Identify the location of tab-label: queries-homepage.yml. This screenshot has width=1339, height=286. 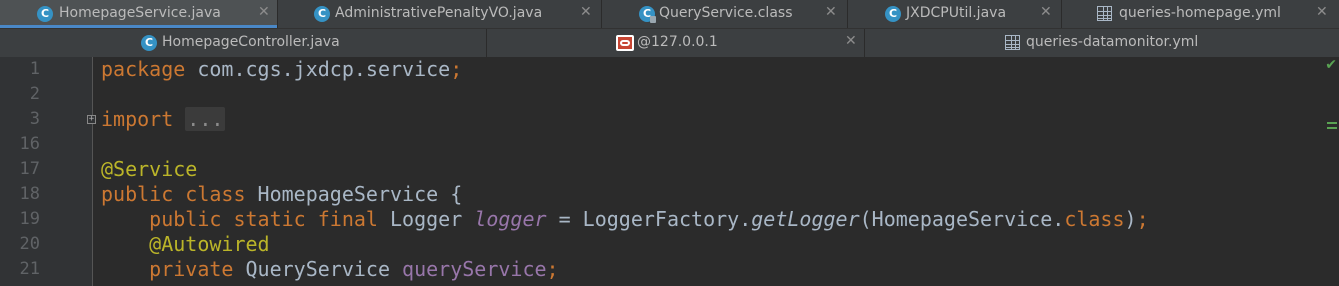
(1200, 13).